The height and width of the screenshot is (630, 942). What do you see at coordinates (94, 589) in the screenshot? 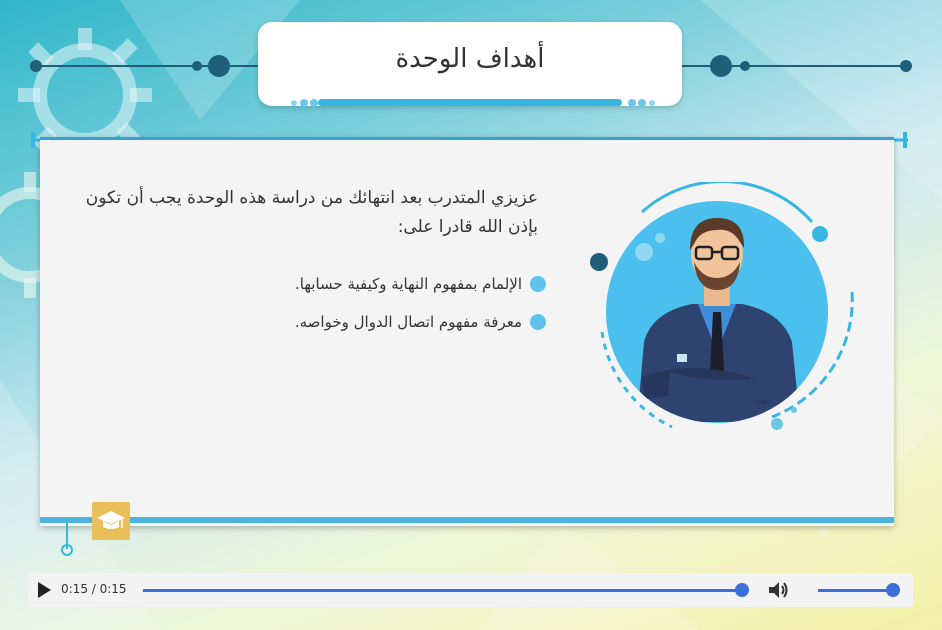
I see `time-display: 0:15 / 0:15` at bounding box center [94, 589].